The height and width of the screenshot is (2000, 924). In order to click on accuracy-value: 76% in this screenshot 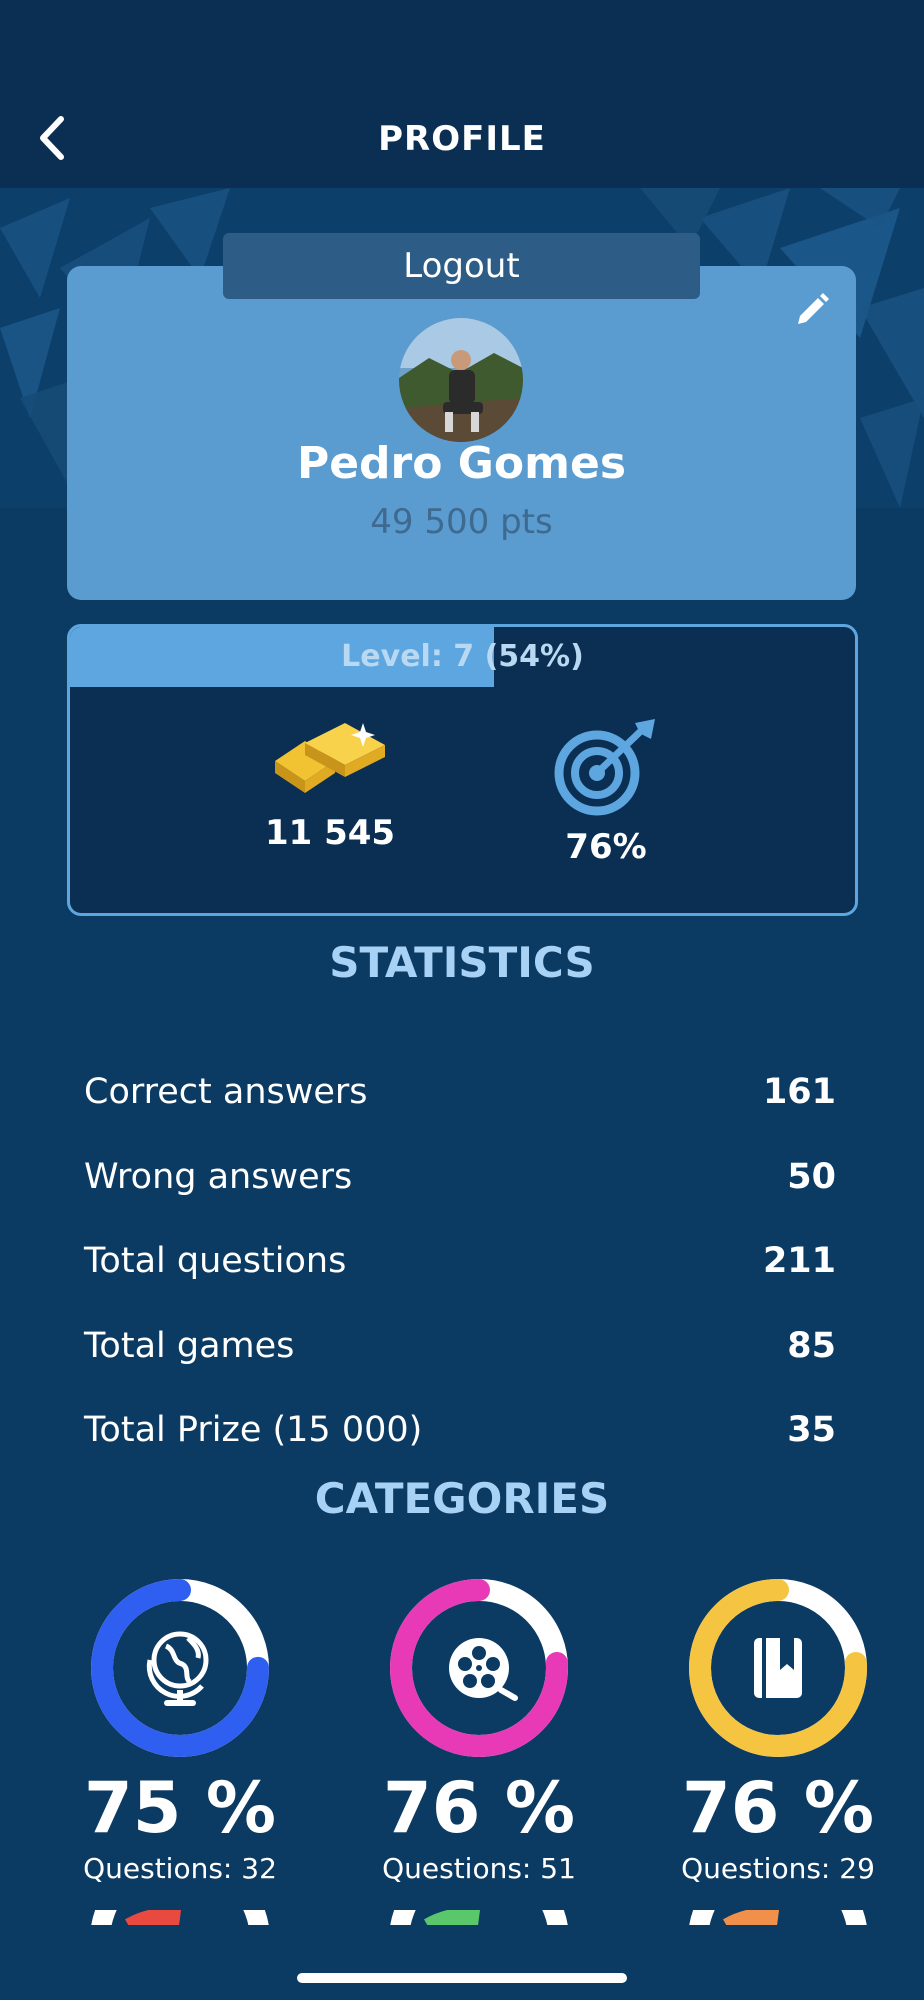, I will do `click(606, 847)`.